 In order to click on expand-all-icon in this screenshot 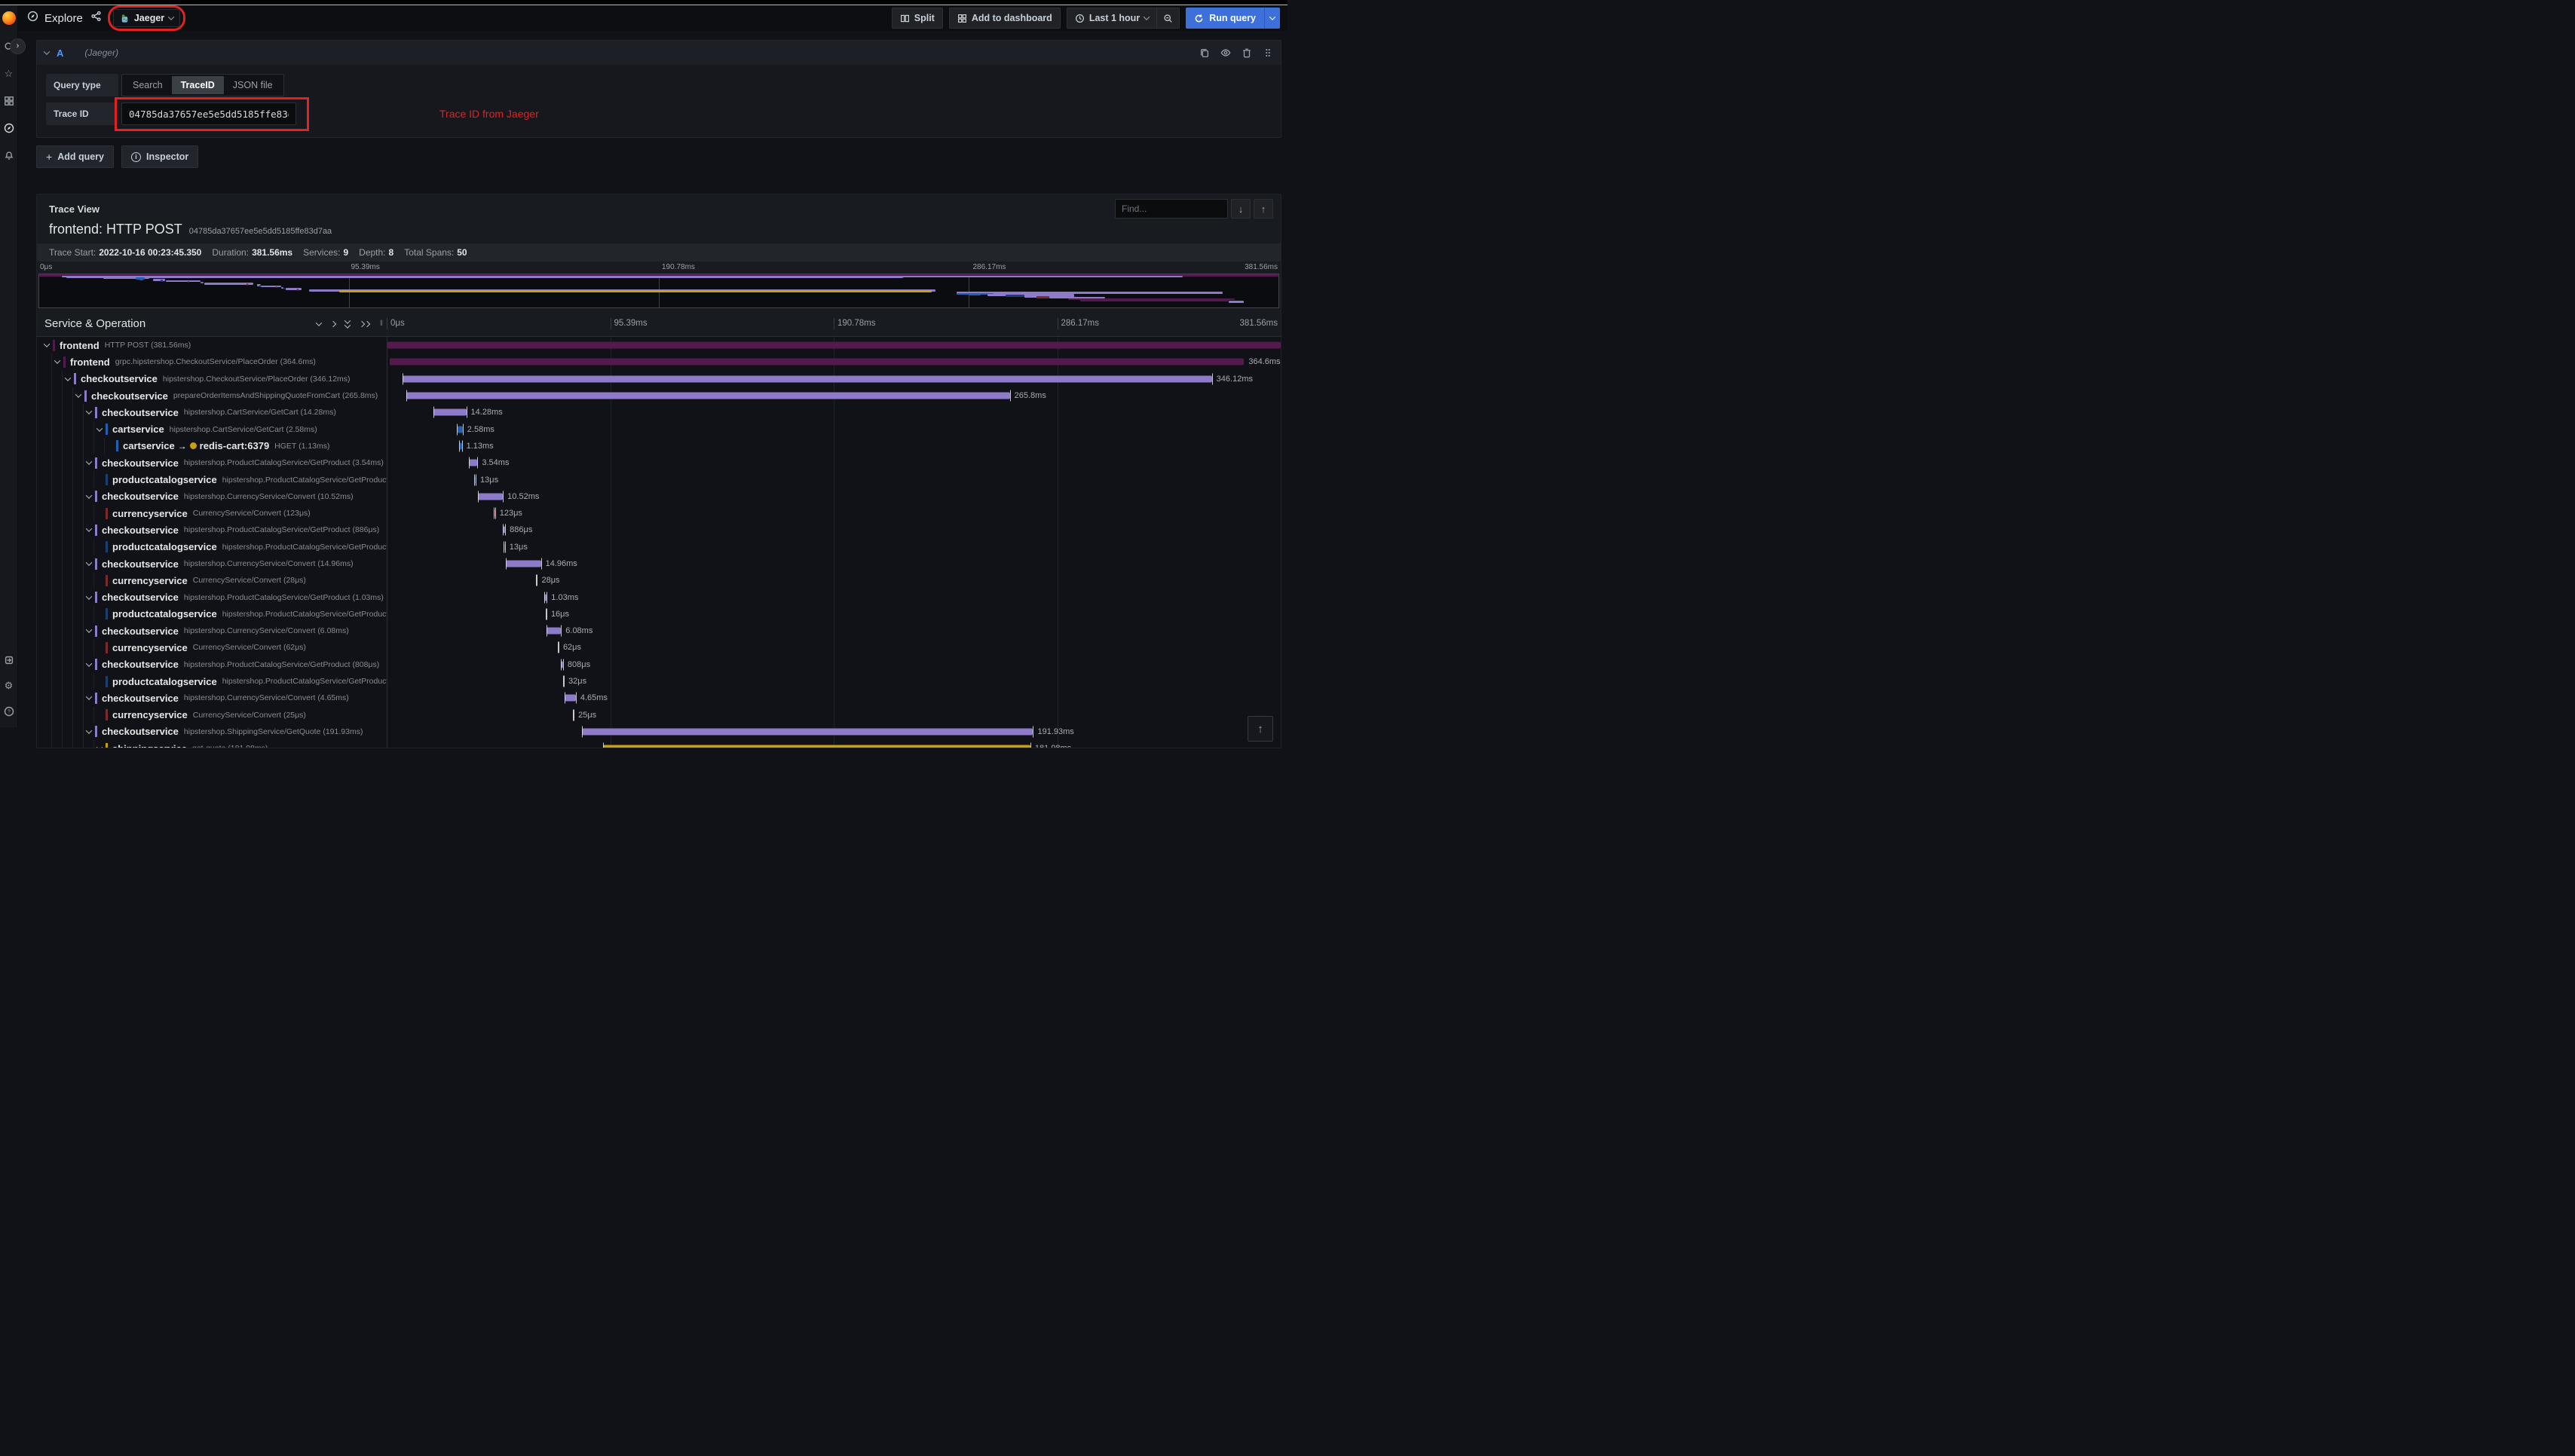, I will do `click(364, 323)`.